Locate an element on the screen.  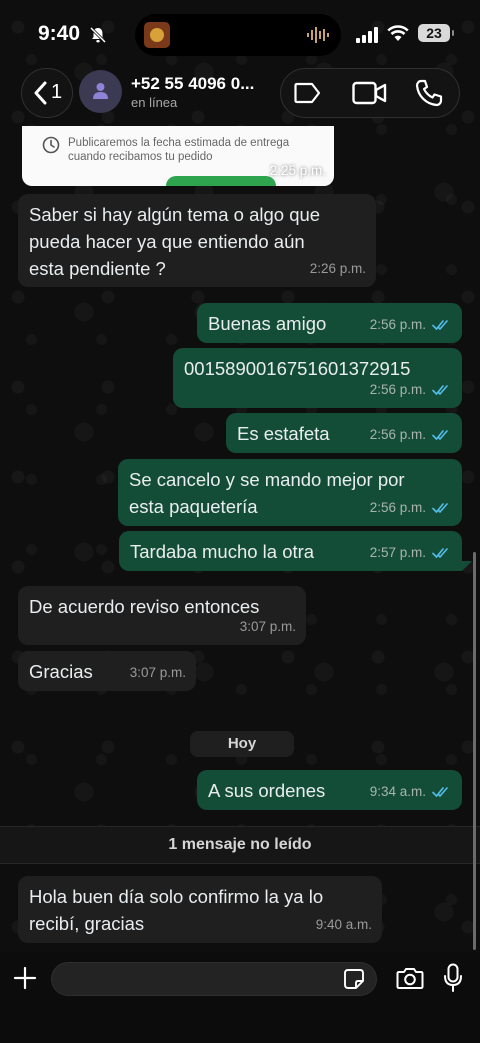
composer-bar is located at coordinates (240, 997).